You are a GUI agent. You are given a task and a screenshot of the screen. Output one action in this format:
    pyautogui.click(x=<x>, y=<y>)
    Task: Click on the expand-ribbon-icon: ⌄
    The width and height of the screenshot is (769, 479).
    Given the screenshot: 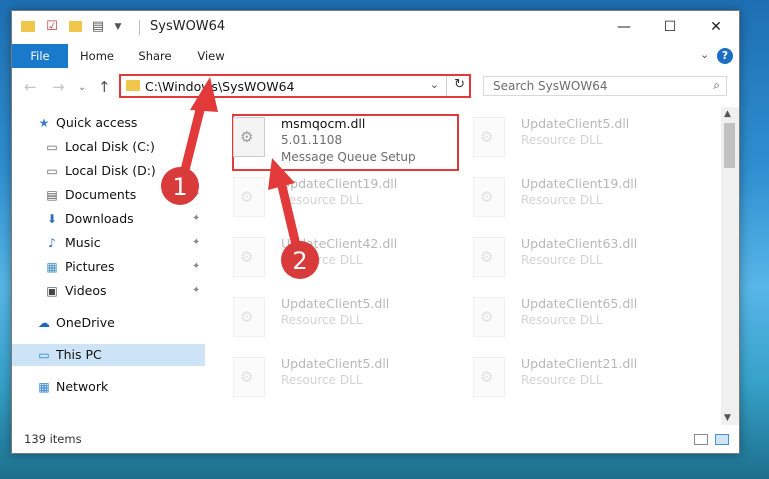 What is the action you would take?
    pyautogui.click(x=704, y=54)
    